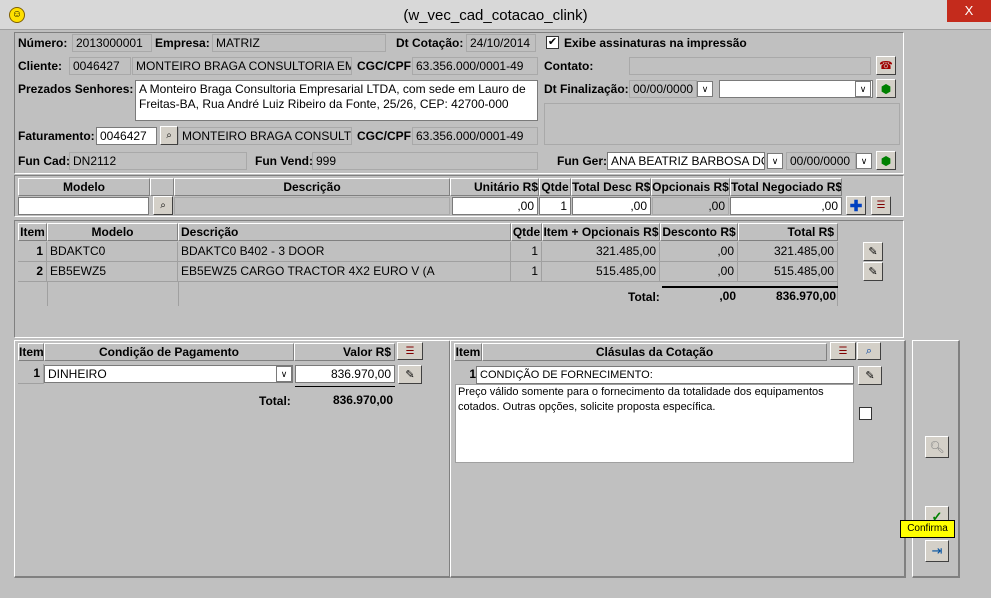  Describe the element at coordinates (864, 161) in the screenshot. I see `fun-ger-date-dropdown-icon: ∨` at that location.